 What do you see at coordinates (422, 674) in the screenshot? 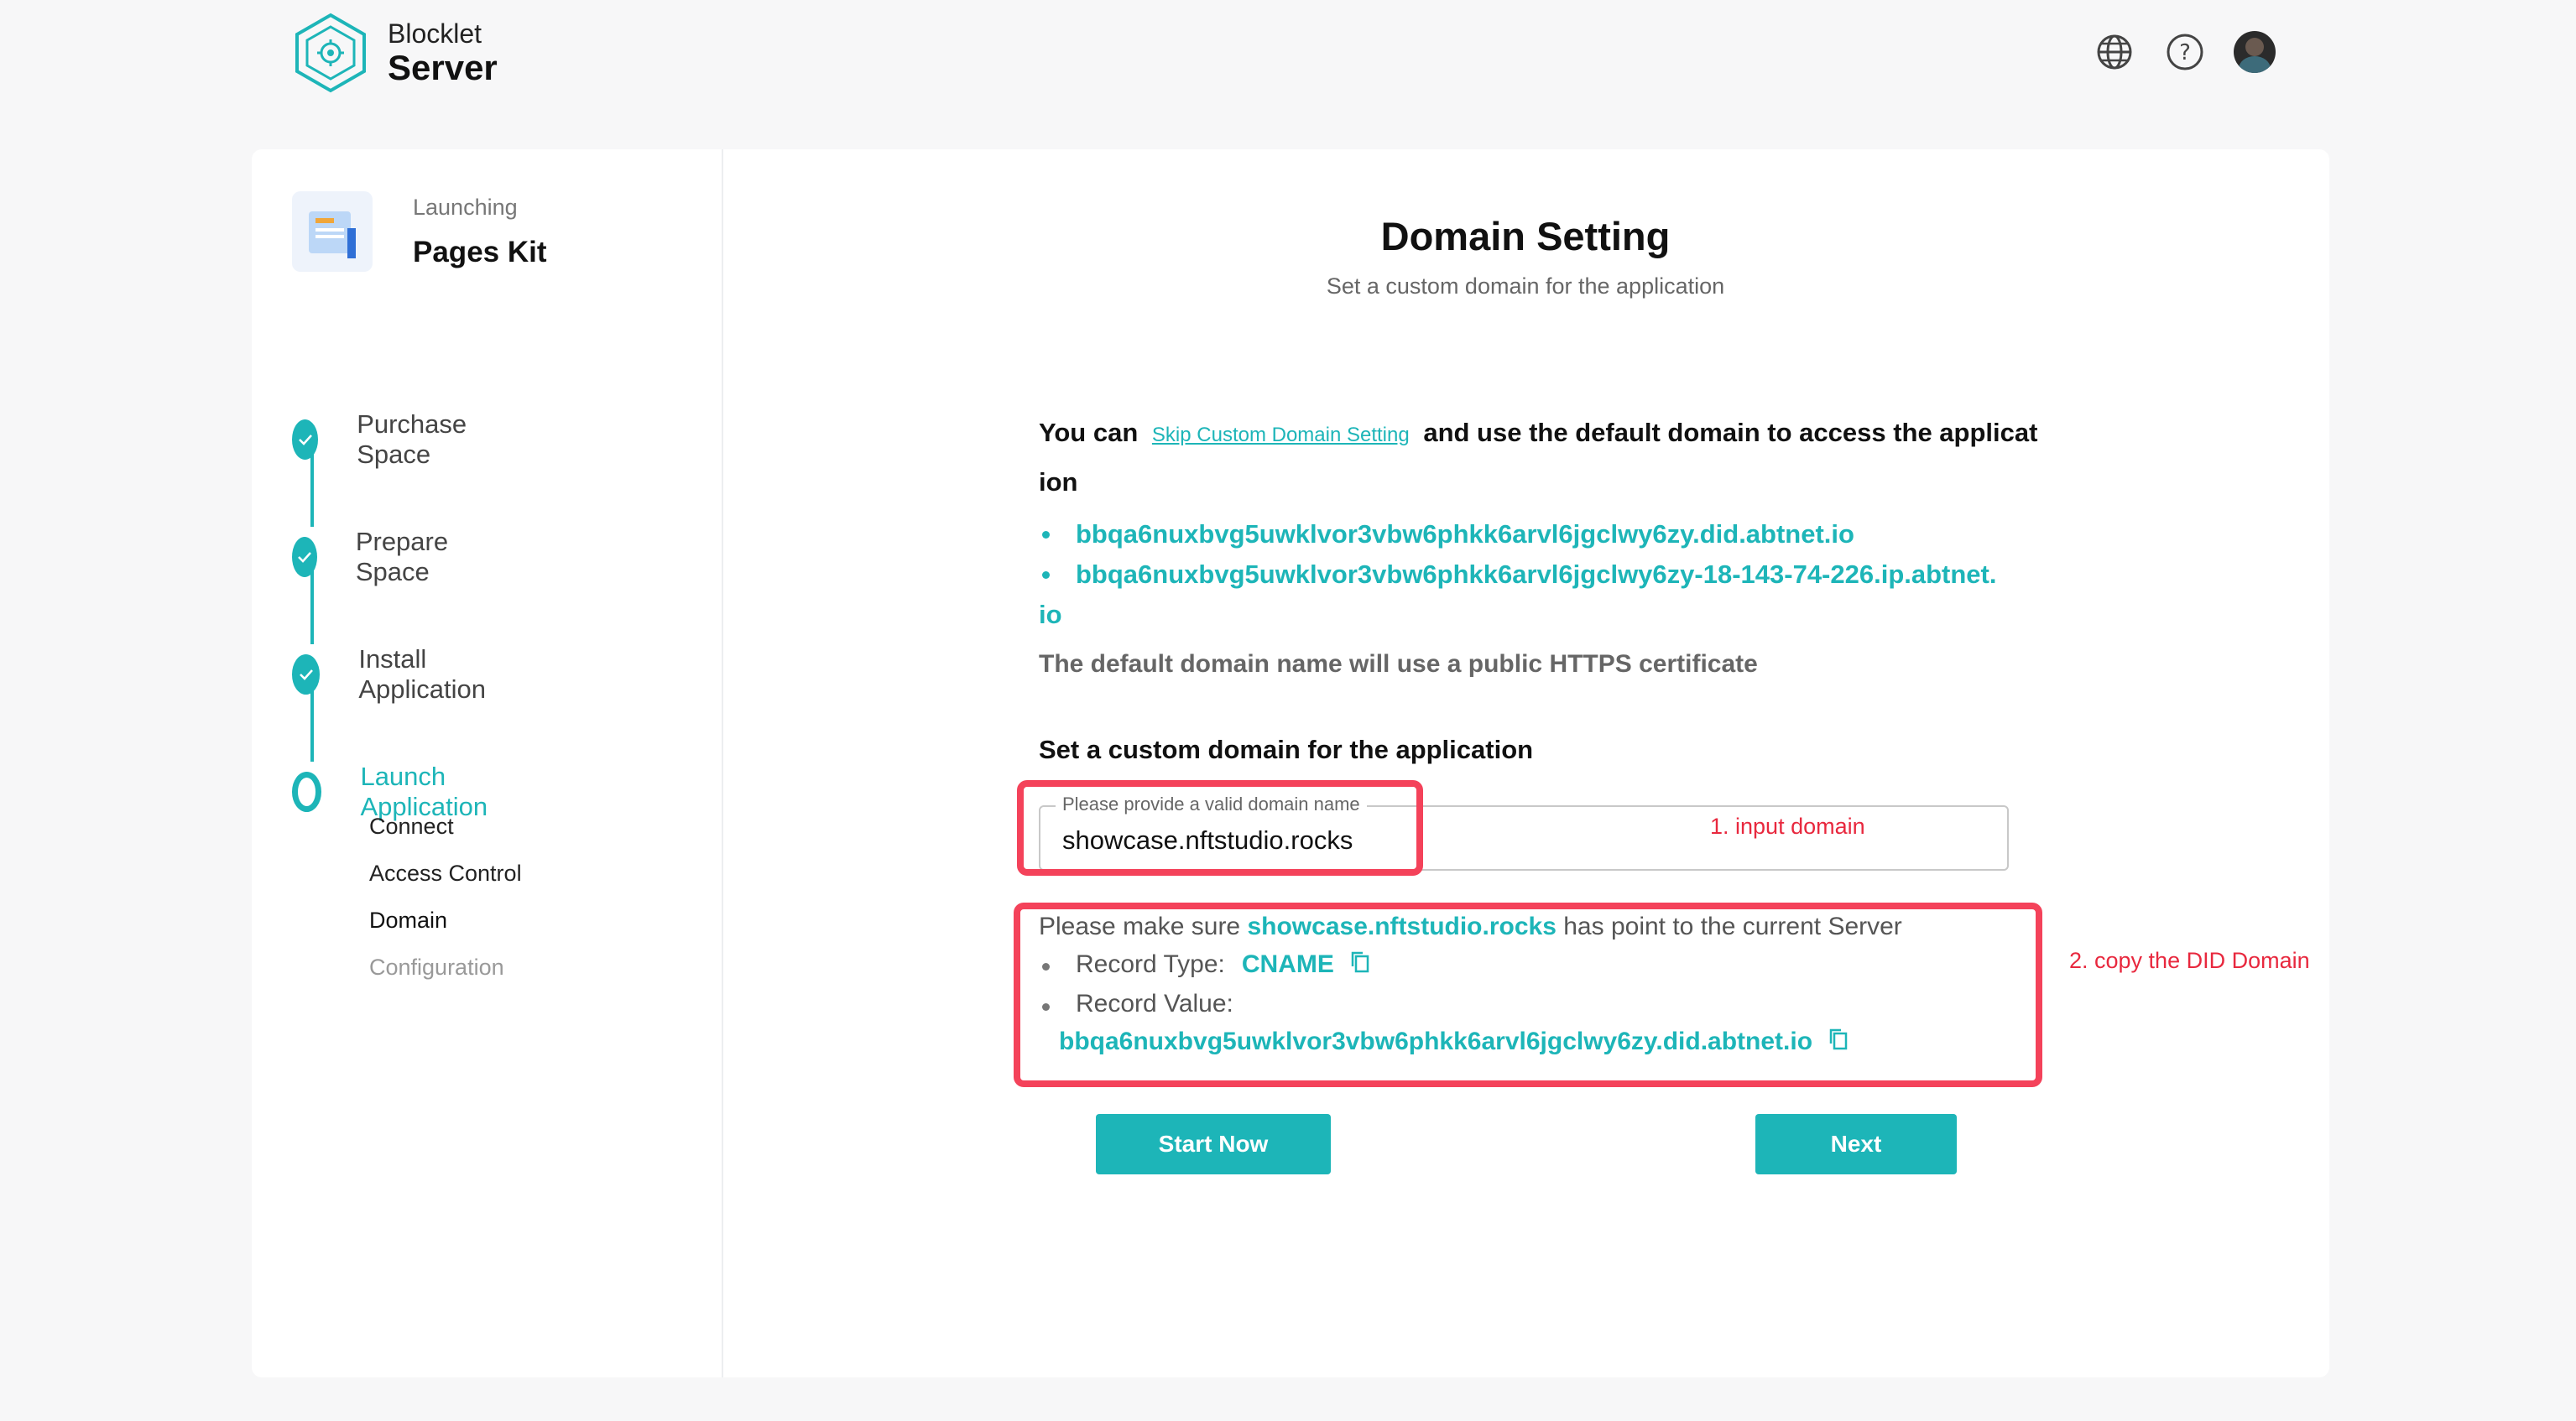
I see `step-label: Install Application` at bounding box center [422, 674].